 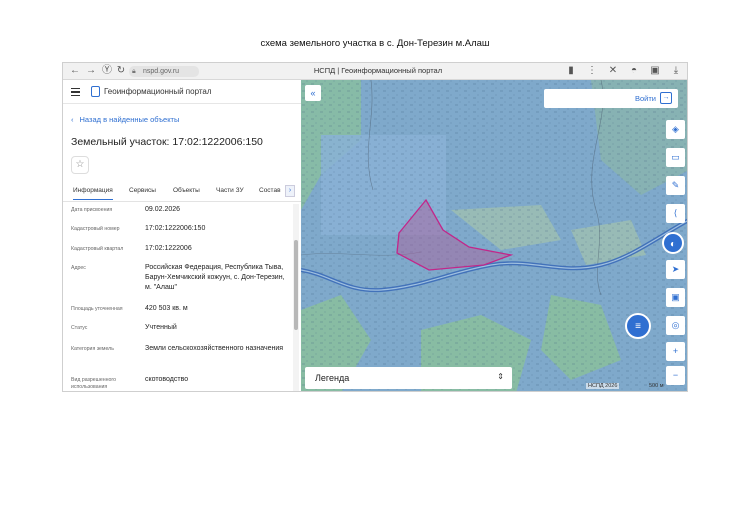 I want to click on layers-icon: ◈, so click(x=675, y=129).